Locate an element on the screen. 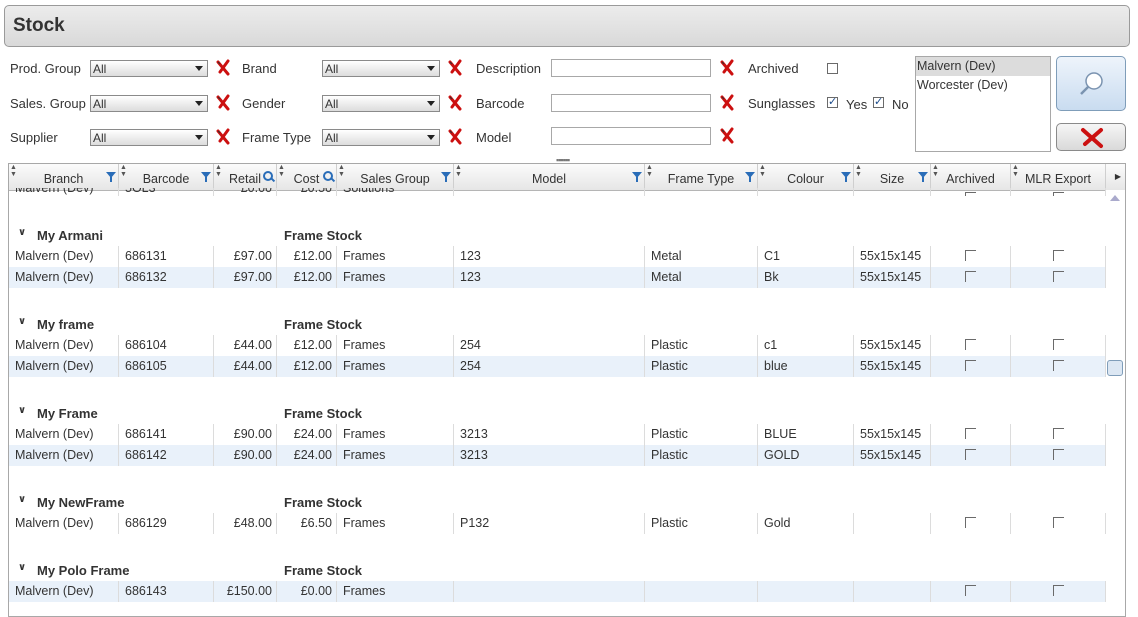 This screenshot has width=1138, height=617. branch-item: Worcester (Dev) is located at coordinates (983, 85).